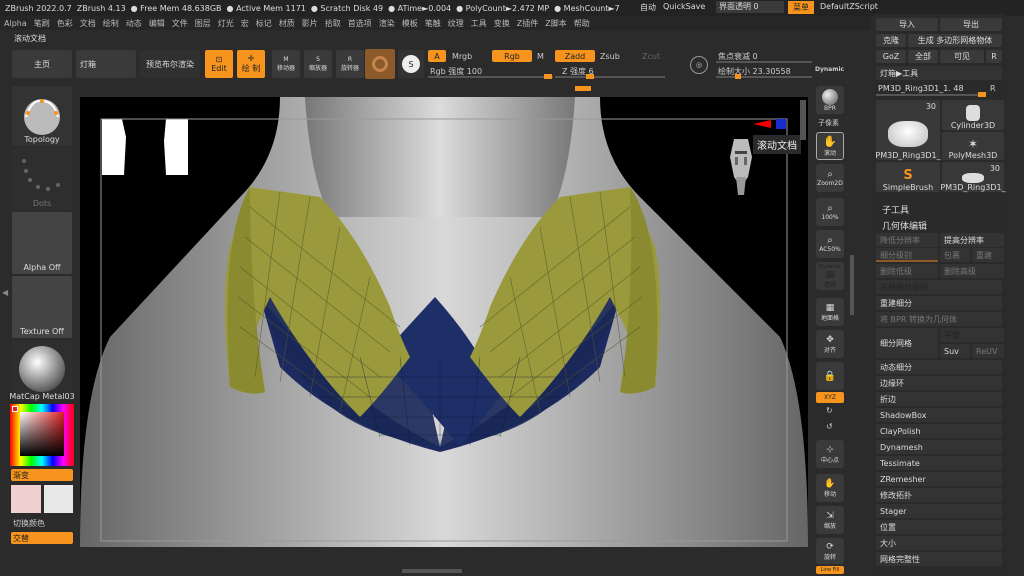 The width and height of the screenshot is (1024, 576). Describe the element at coordinates (42, 307) in the screenshot. I see `texture-button: Texture Off` at that location.